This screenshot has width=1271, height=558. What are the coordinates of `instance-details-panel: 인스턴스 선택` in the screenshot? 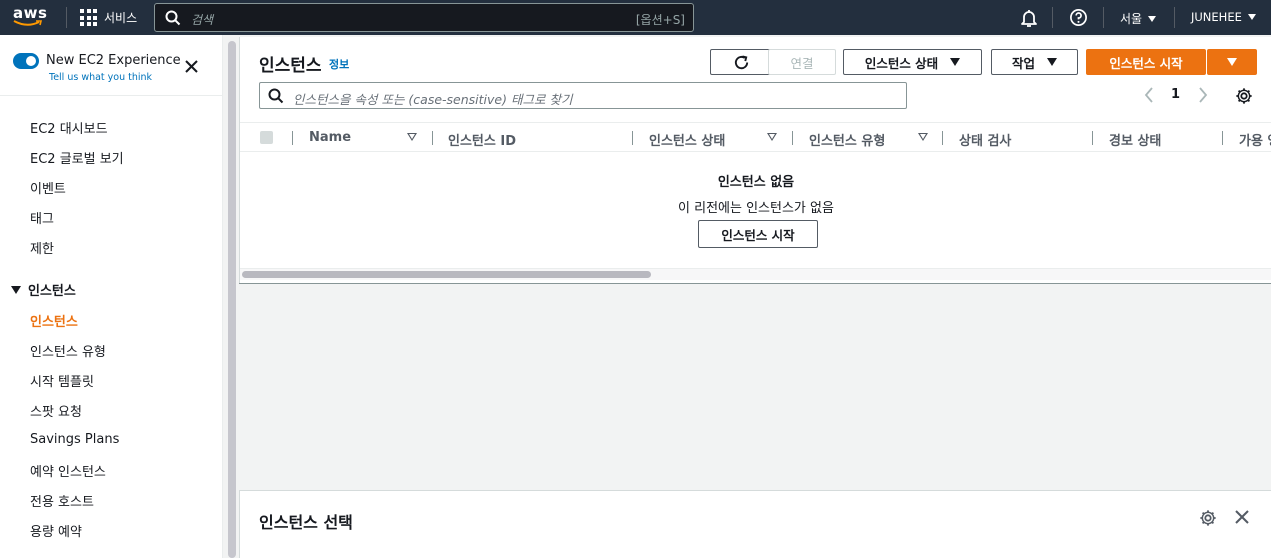 It's located at (755, 524).